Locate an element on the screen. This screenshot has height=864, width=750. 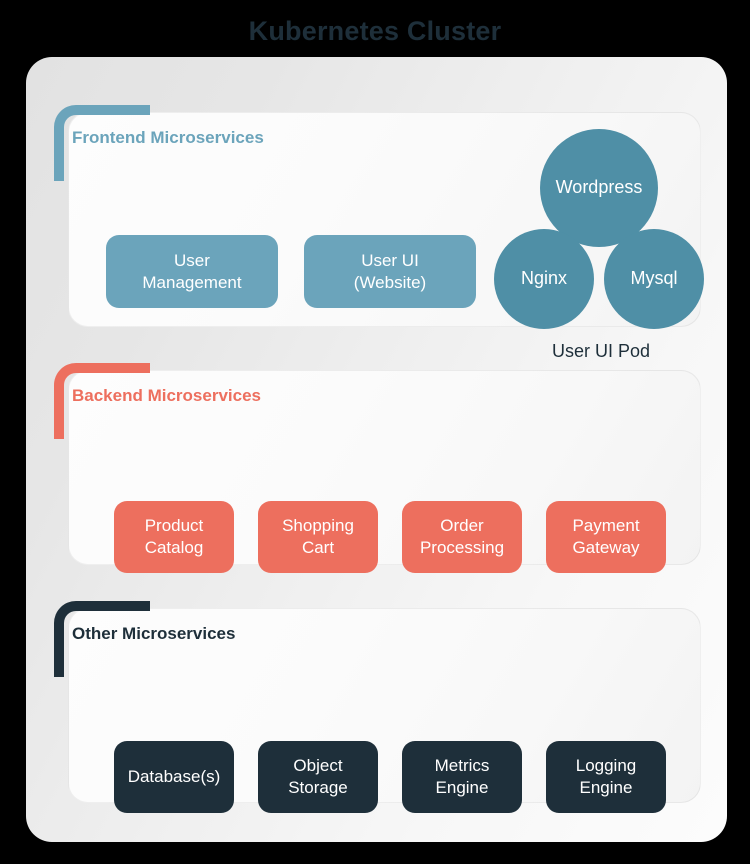
service-box-product-catalog: Product Catalog is located at coordinates (174, 537).